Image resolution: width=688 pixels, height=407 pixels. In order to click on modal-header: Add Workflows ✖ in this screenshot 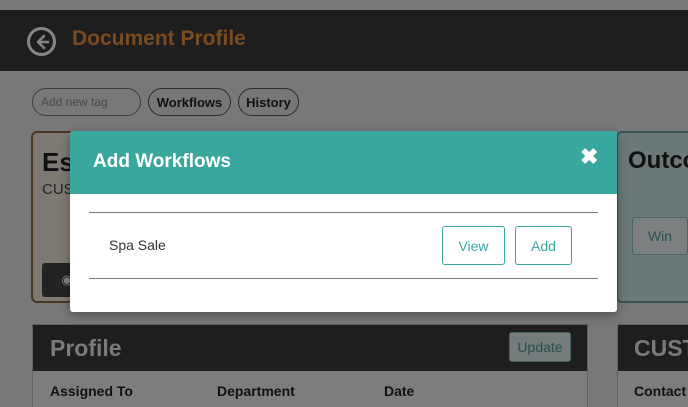, I will do `click(343, 162)`.